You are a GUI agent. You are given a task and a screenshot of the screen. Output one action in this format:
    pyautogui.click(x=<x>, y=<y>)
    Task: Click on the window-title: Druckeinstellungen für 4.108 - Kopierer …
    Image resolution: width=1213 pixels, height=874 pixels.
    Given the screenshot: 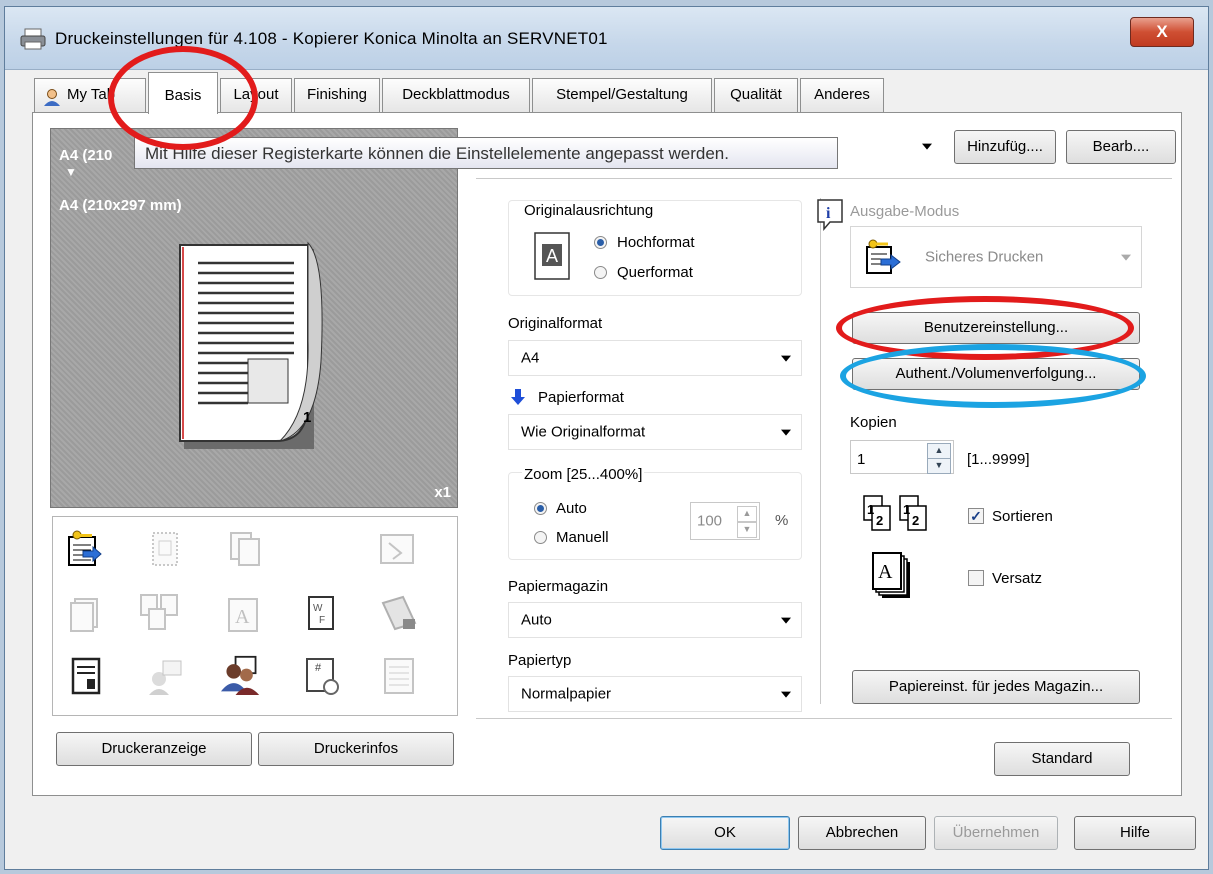 What is the action you would take?
    pyautogui.click(x=331, y=38)
    